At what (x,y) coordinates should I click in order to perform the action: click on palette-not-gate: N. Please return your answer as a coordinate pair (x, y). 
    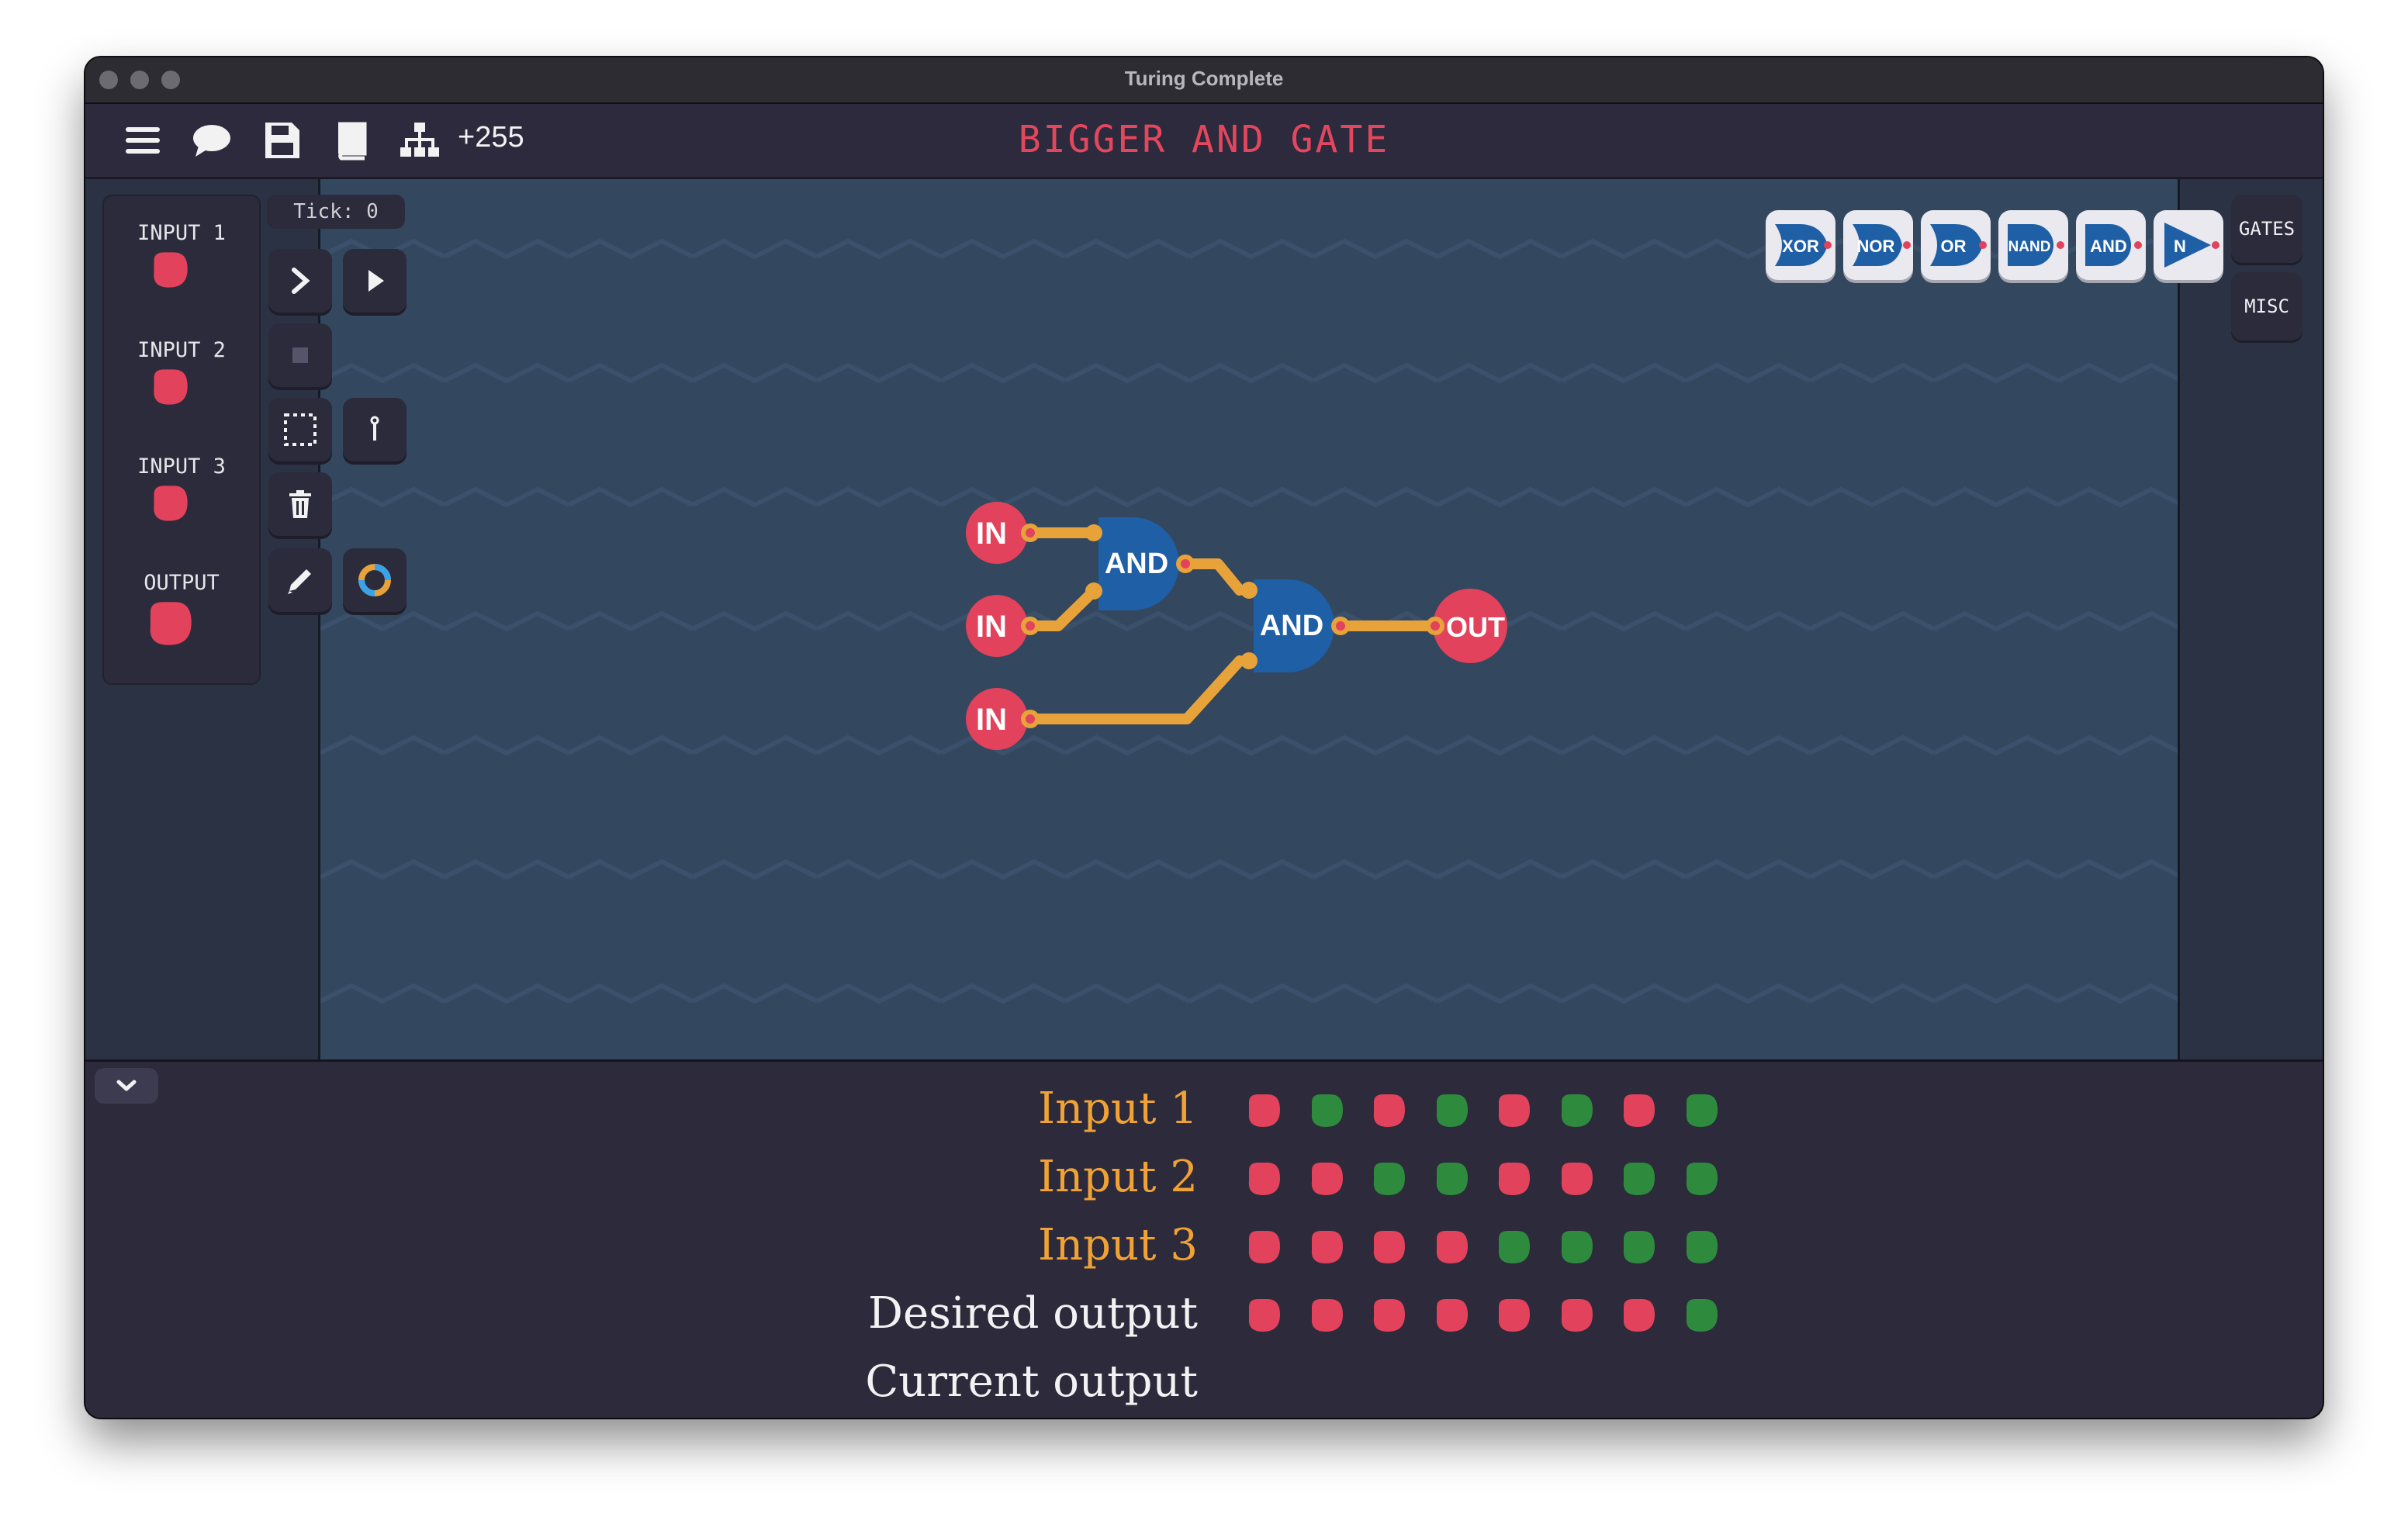
    Looking at the image, I should click on (2188, 245).